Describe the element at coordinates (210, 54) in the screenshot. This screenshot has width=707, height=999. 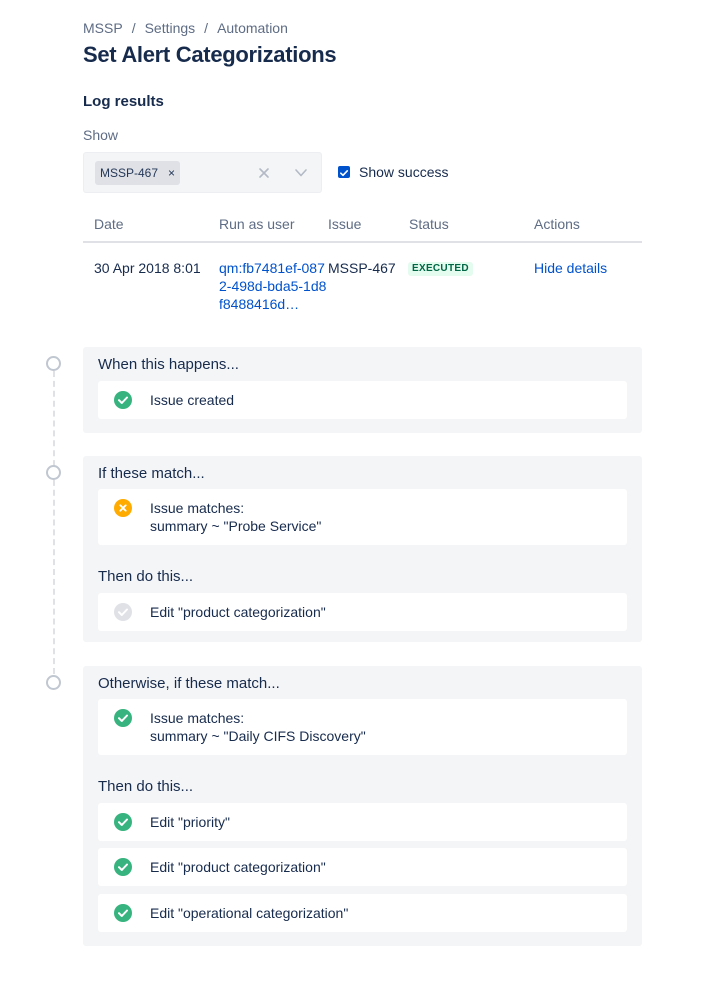
I see `page-title: Set Alert Categorizations` at that location.